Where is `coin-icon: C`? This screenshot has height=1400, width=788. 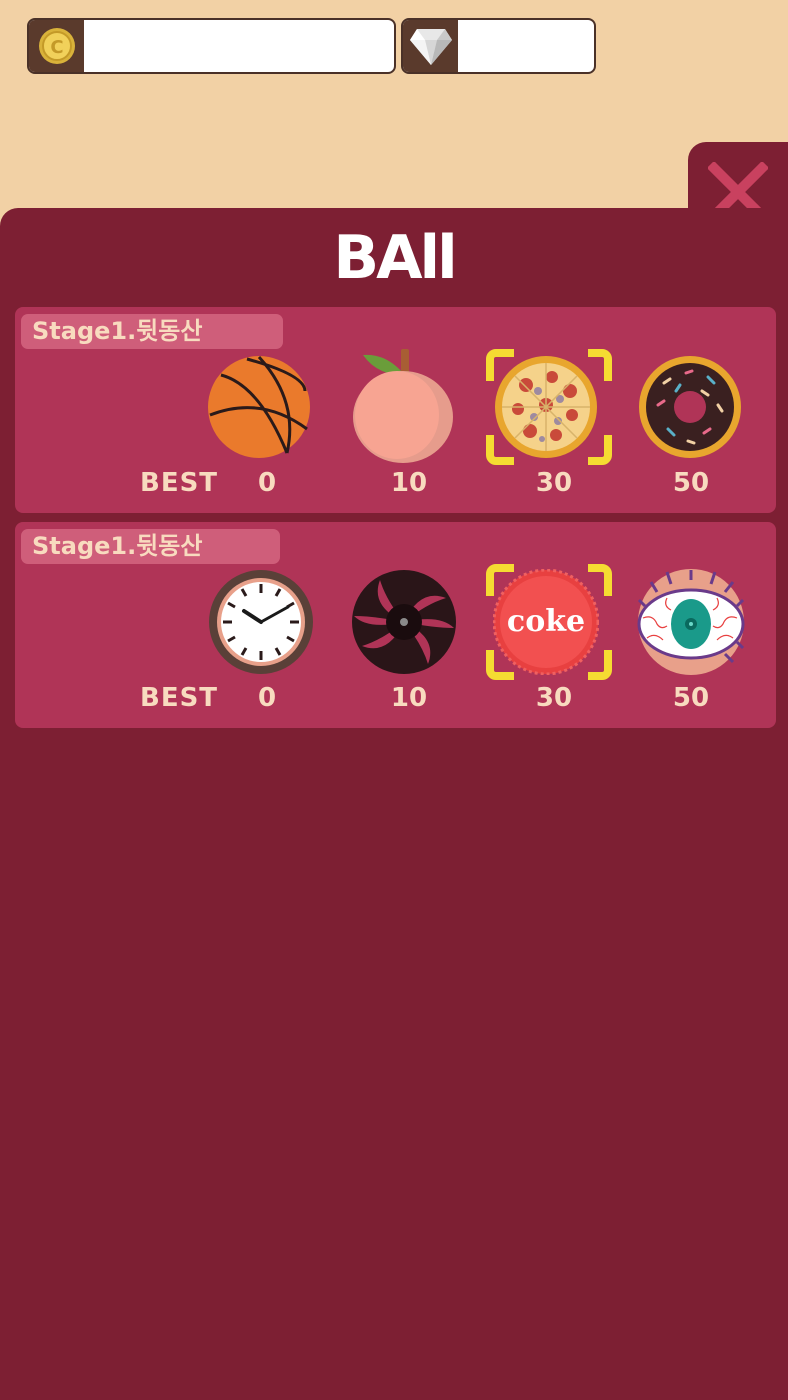 coin-icon: C is located at coordinates (56, 46).